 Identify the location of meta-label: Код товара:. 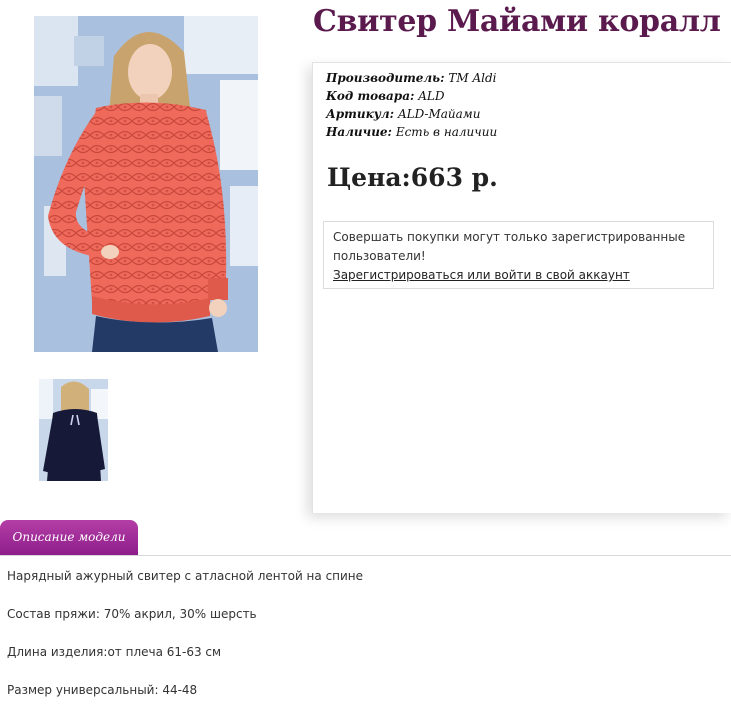
(370, 96).